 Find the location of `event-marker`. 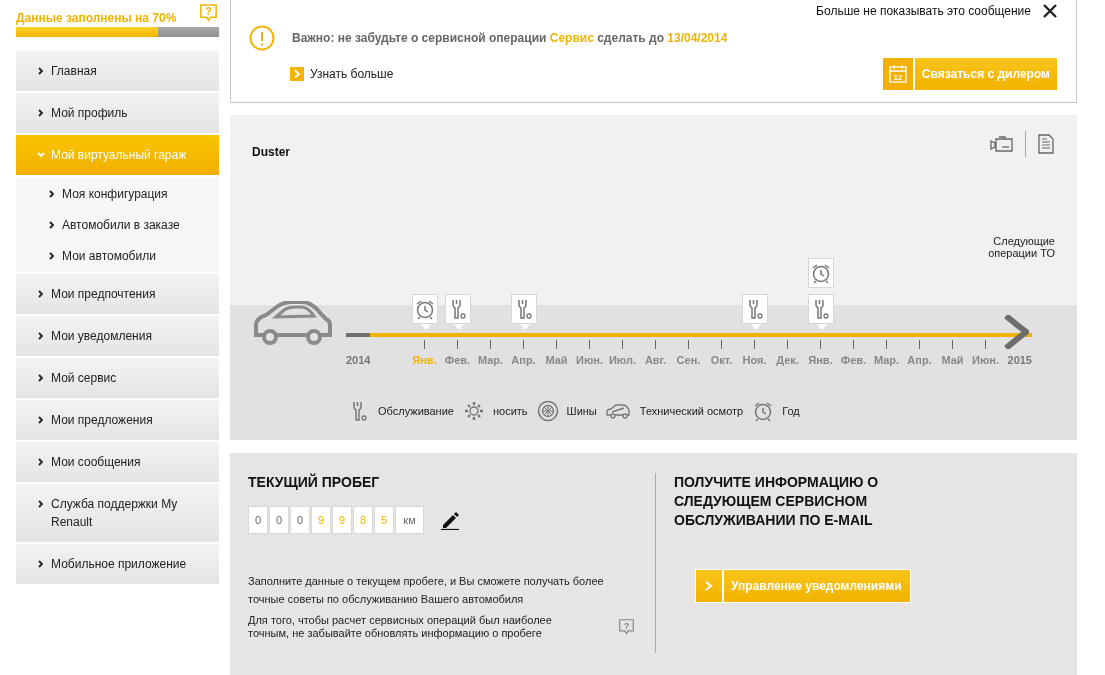

event-marker is located at coordinates (820, 273).